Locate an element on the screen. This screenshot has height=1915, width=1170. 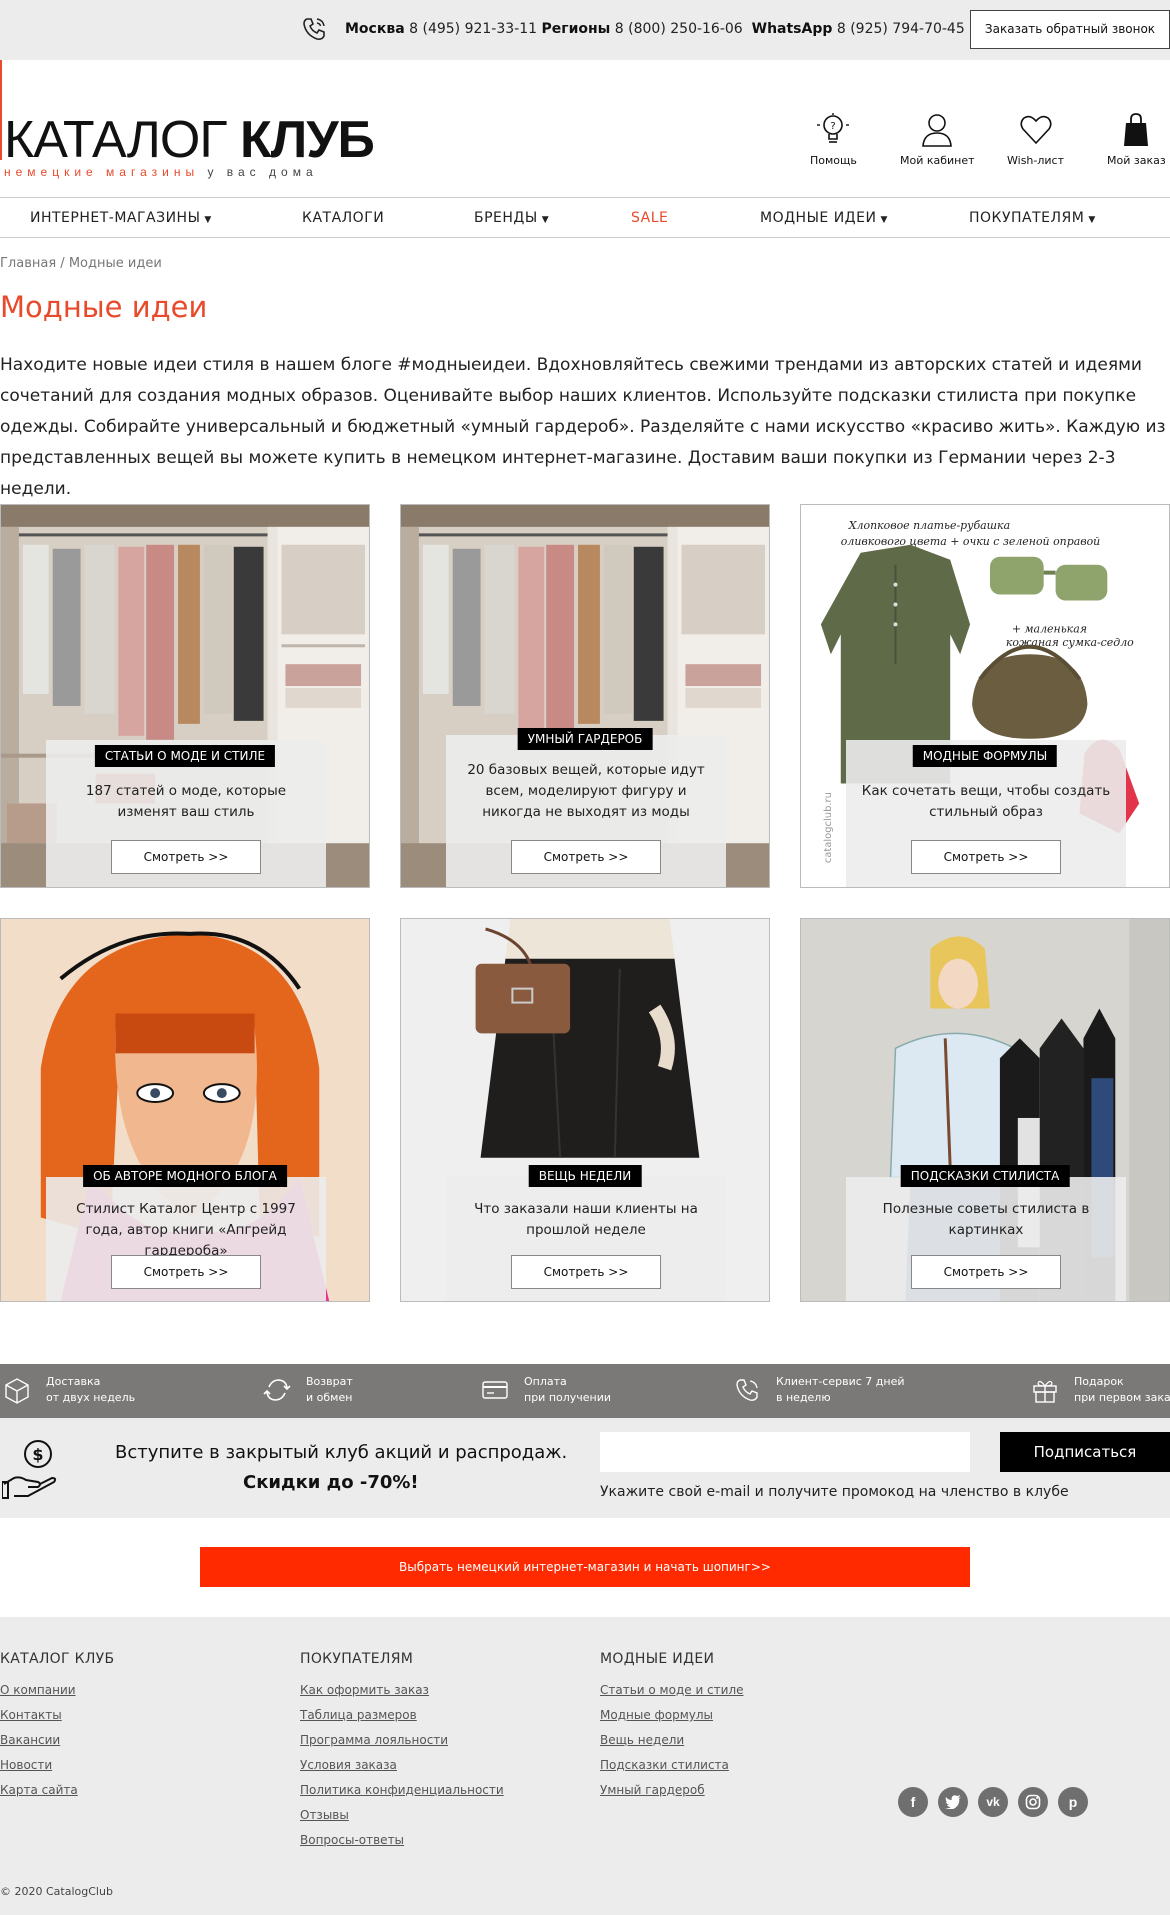
footer-link: Программа лояльности is located at coordinates (402, 1740).